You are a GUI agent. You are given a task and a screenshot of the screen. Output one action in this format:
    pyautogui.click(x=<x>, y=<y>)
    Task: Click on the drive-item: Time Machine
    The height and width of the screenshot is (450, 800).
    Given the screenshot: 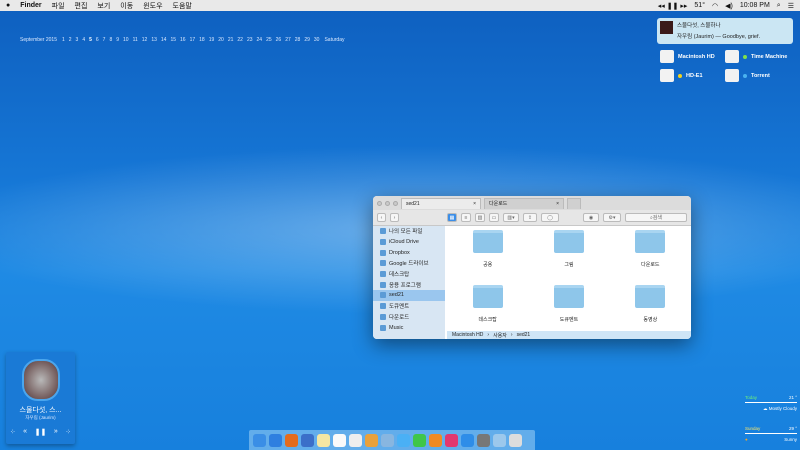 What is the action you would take?
    pyautogui.click(x=757, y=56)
    